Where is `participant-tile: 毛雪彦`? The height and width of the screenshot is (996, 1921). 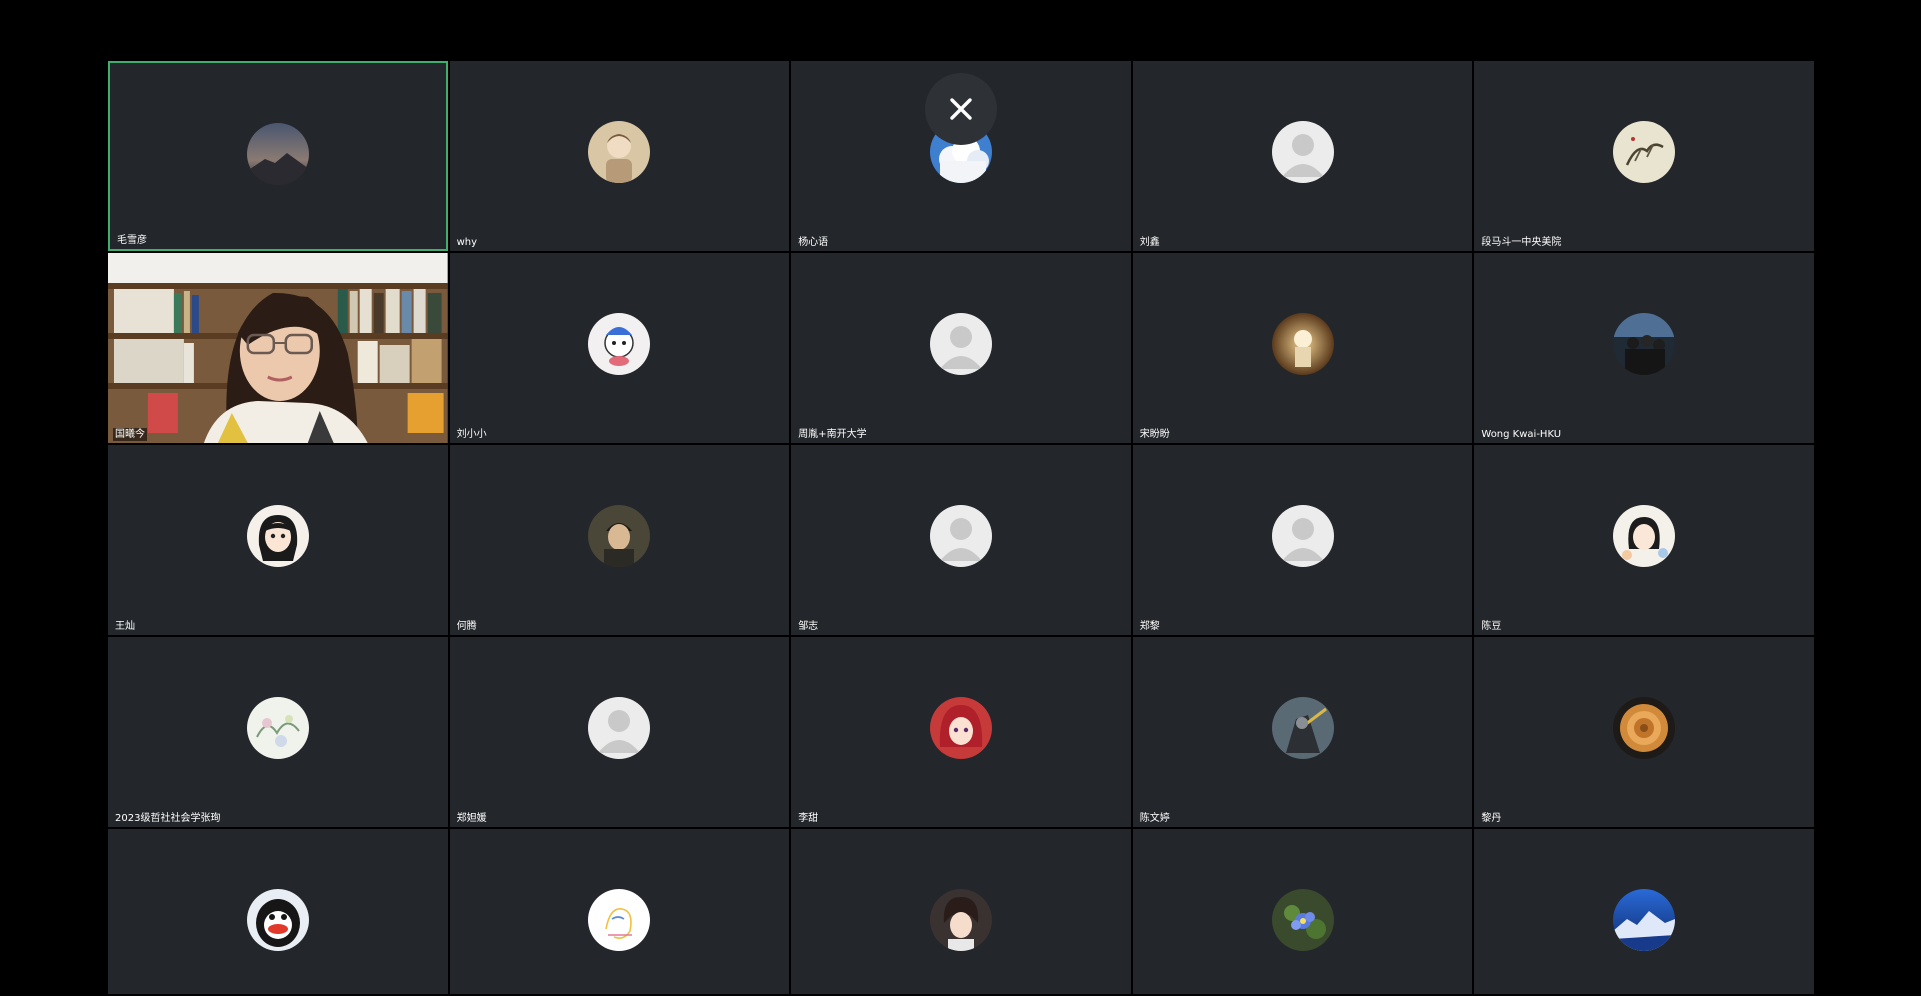 participant-tile: 毛雪彦 is located at coordinates (278, 156).